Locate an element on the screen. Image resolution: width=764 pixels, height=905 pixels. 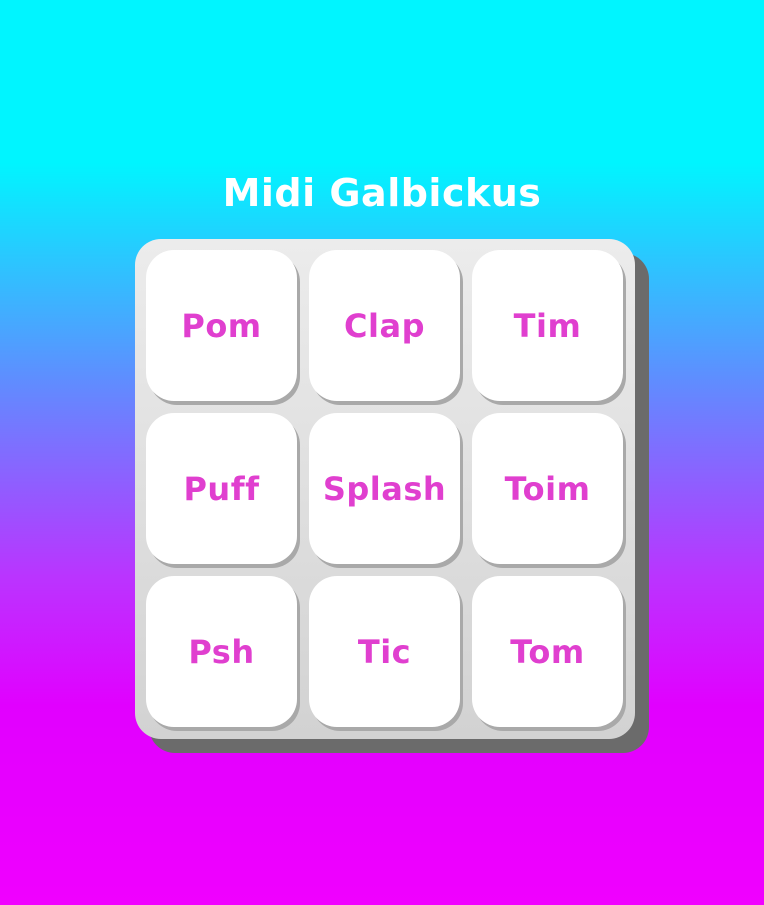
pad-button-splash: Splash is located at coordinates (384, 488).